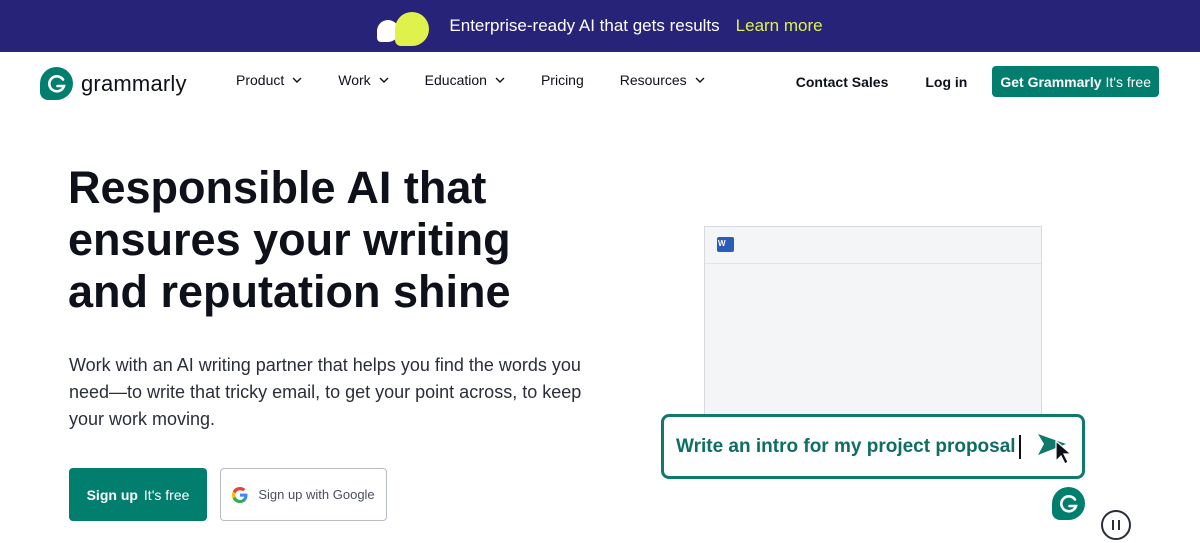  Describe the element at coordinates (240, 494) in the screenshot. I see `google-icon` at that location.